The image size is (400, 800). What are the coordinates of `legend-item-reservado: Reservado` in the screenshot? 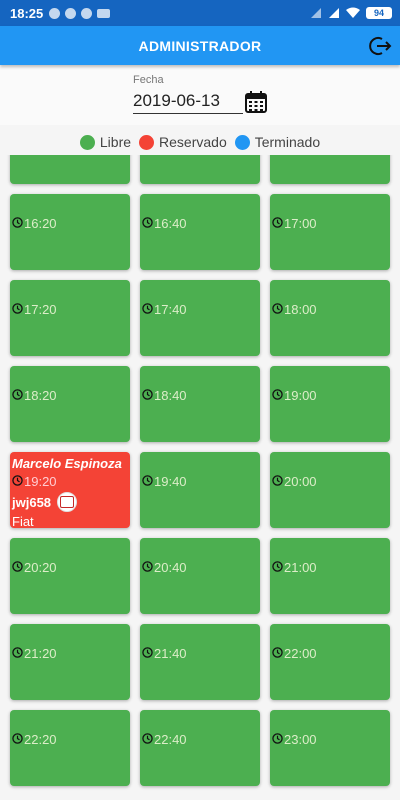 It's located at (183, 142).